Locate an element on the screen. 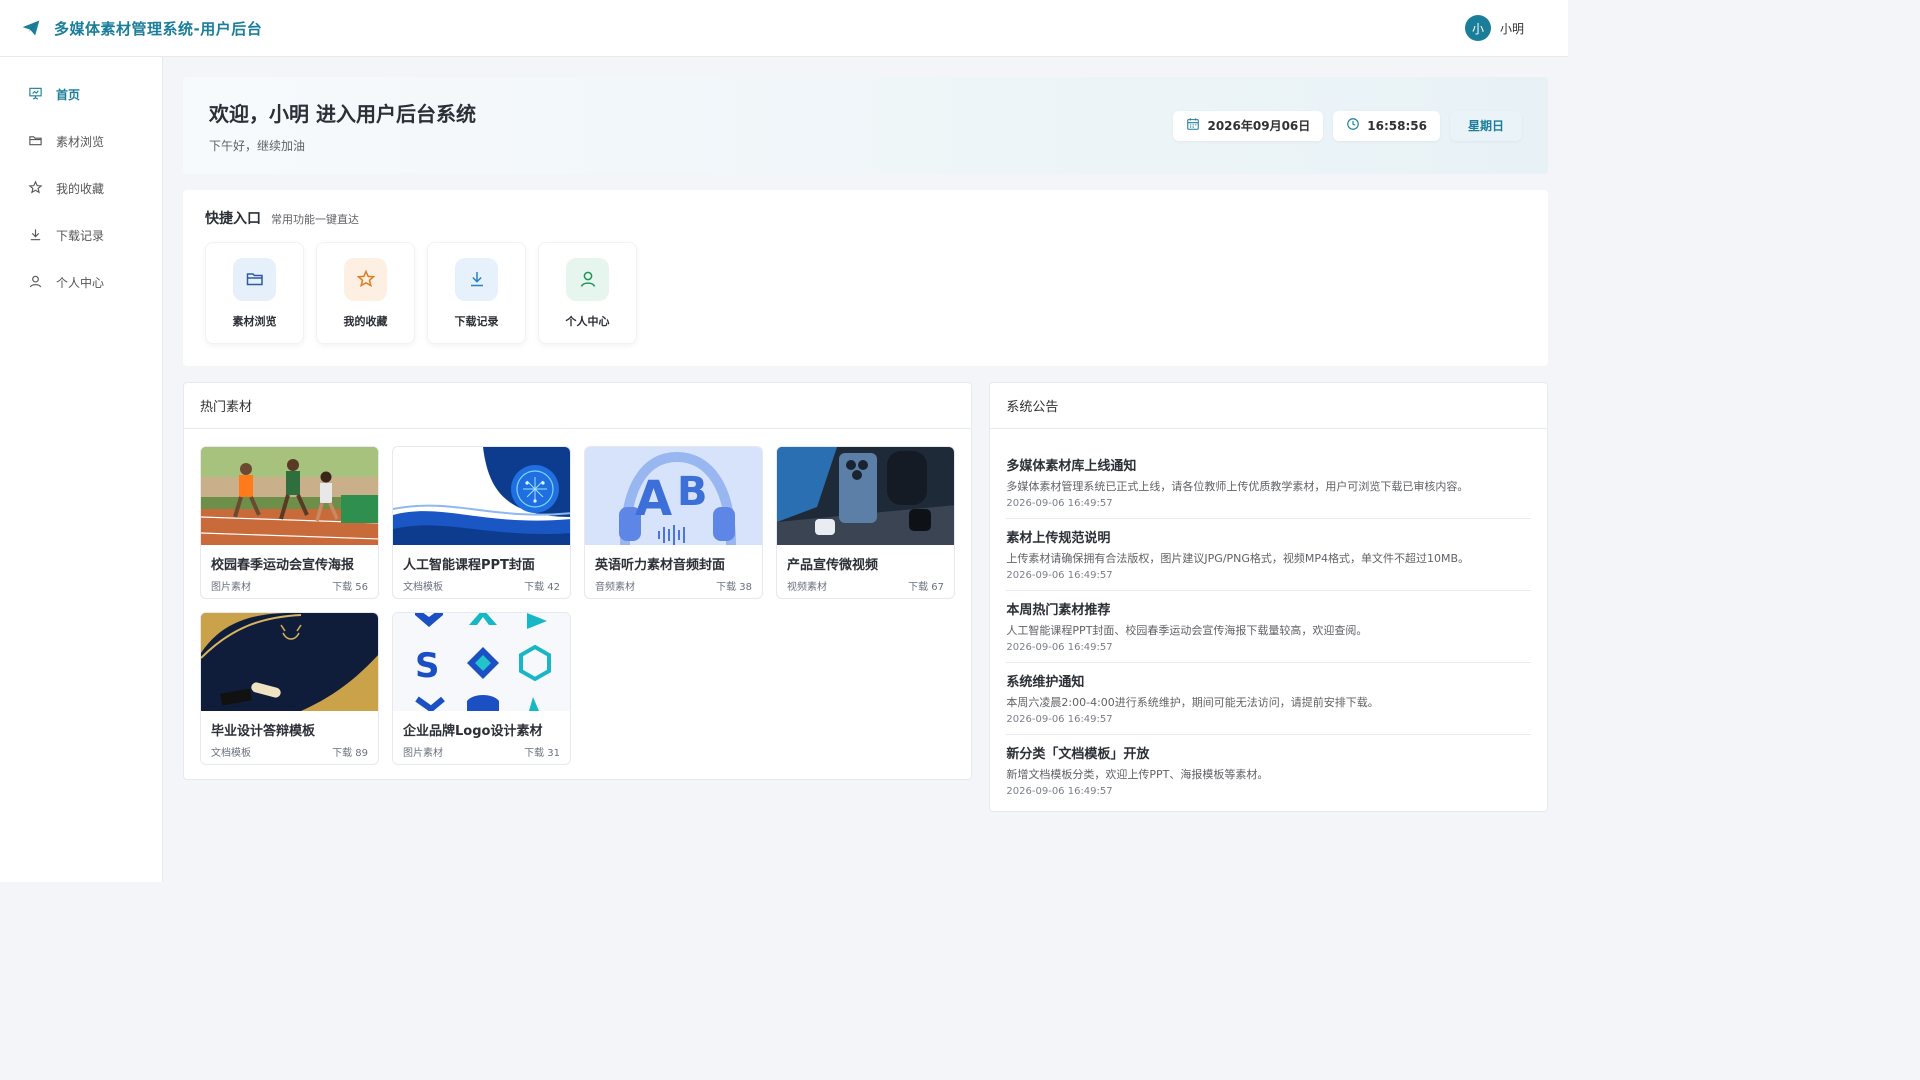  material-title: 英语听力素材音频封面 is located at coordinates (660, 565).